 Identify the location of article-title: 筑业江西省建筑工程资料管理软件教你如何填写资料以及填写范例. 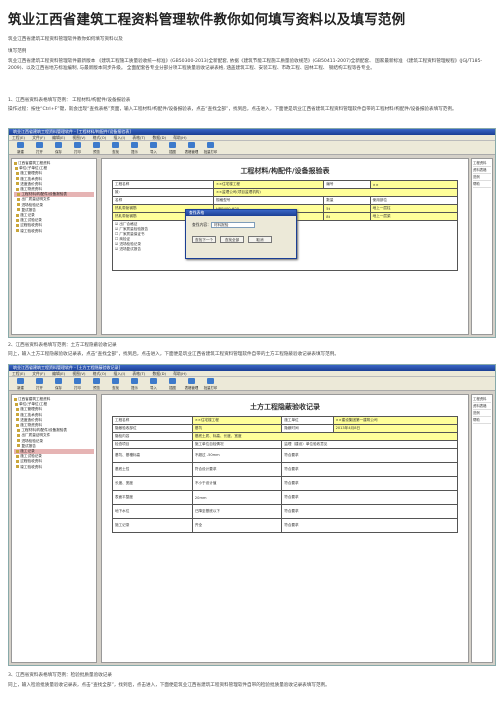
(207, 20).